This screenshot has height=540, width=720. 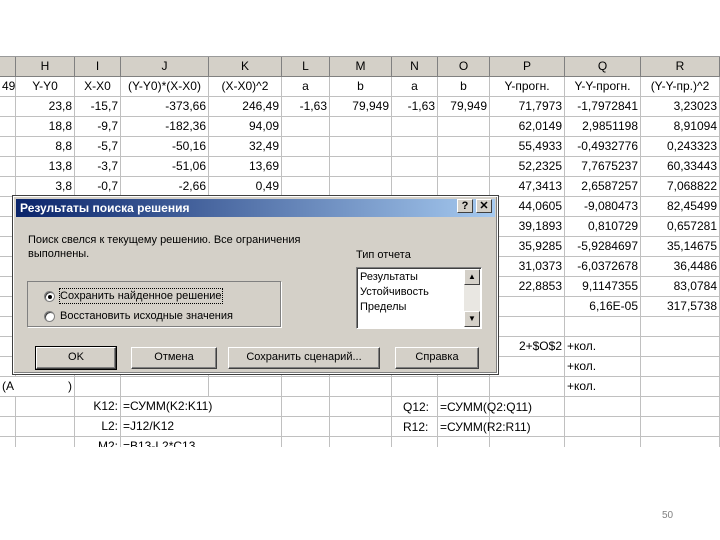 I want to click on table-cell: 6,16E-05, so click(x=603, y=307).